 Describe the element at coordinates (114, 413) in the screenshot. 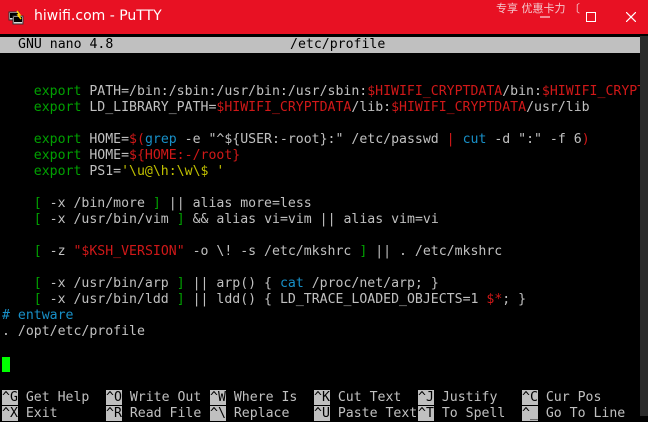

I see `shortcut-key: ^R` at that location.